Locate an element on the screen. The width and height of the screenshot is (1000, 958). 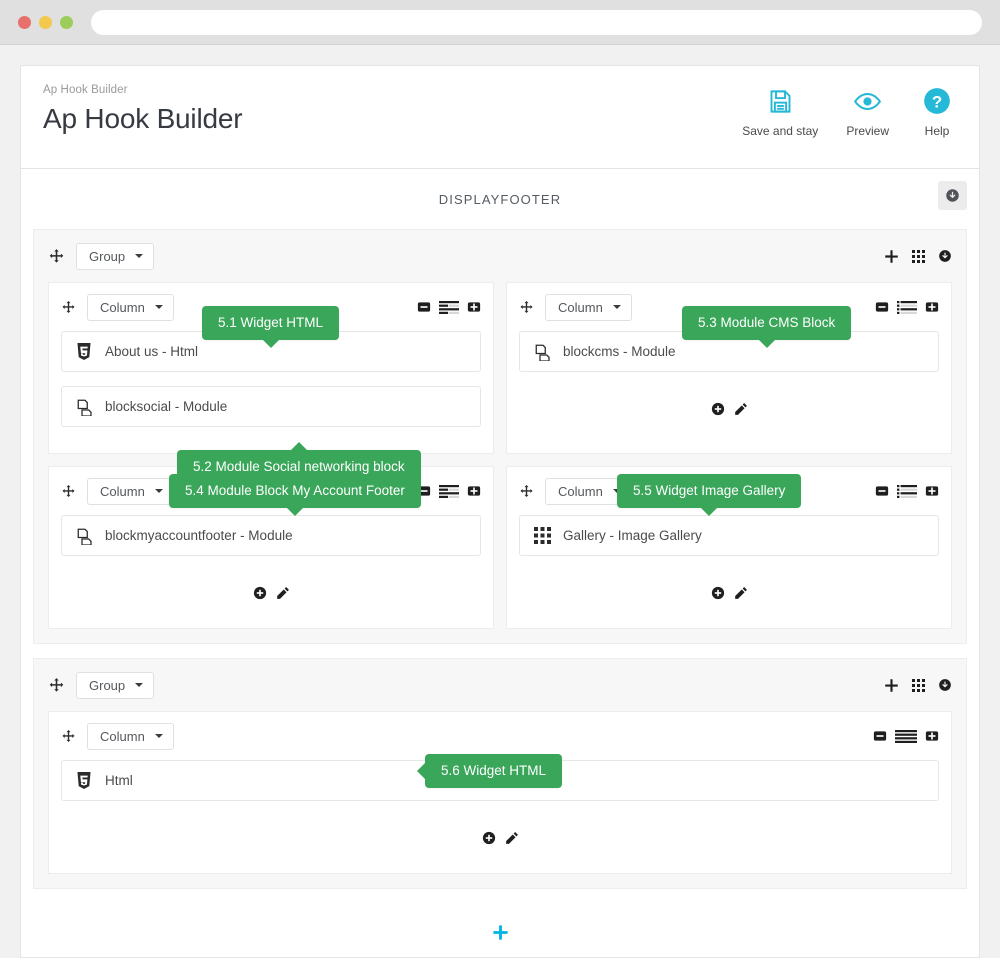
align-lines-icon is located at coordinates (449, 307).